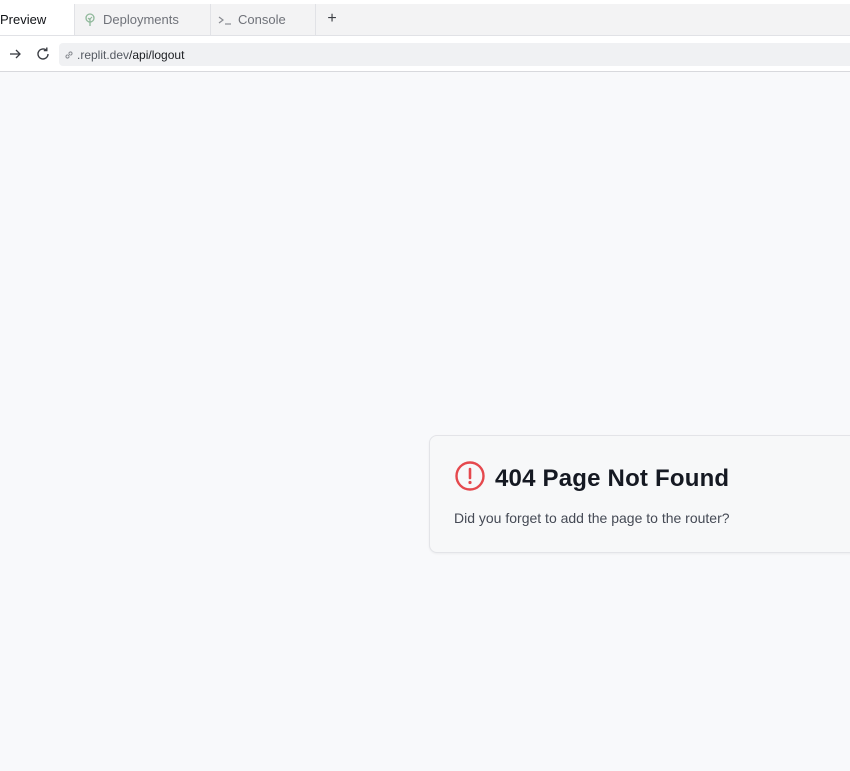 The image size is (850, 771). I want to click on terminal-icon, so click(225, 20).